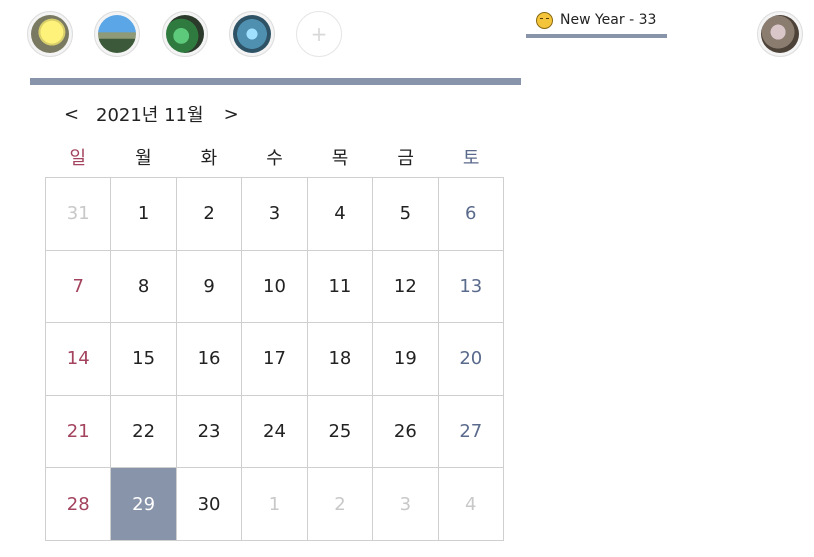  I want to click on day-cell-selected: 29, so click(144, 504).